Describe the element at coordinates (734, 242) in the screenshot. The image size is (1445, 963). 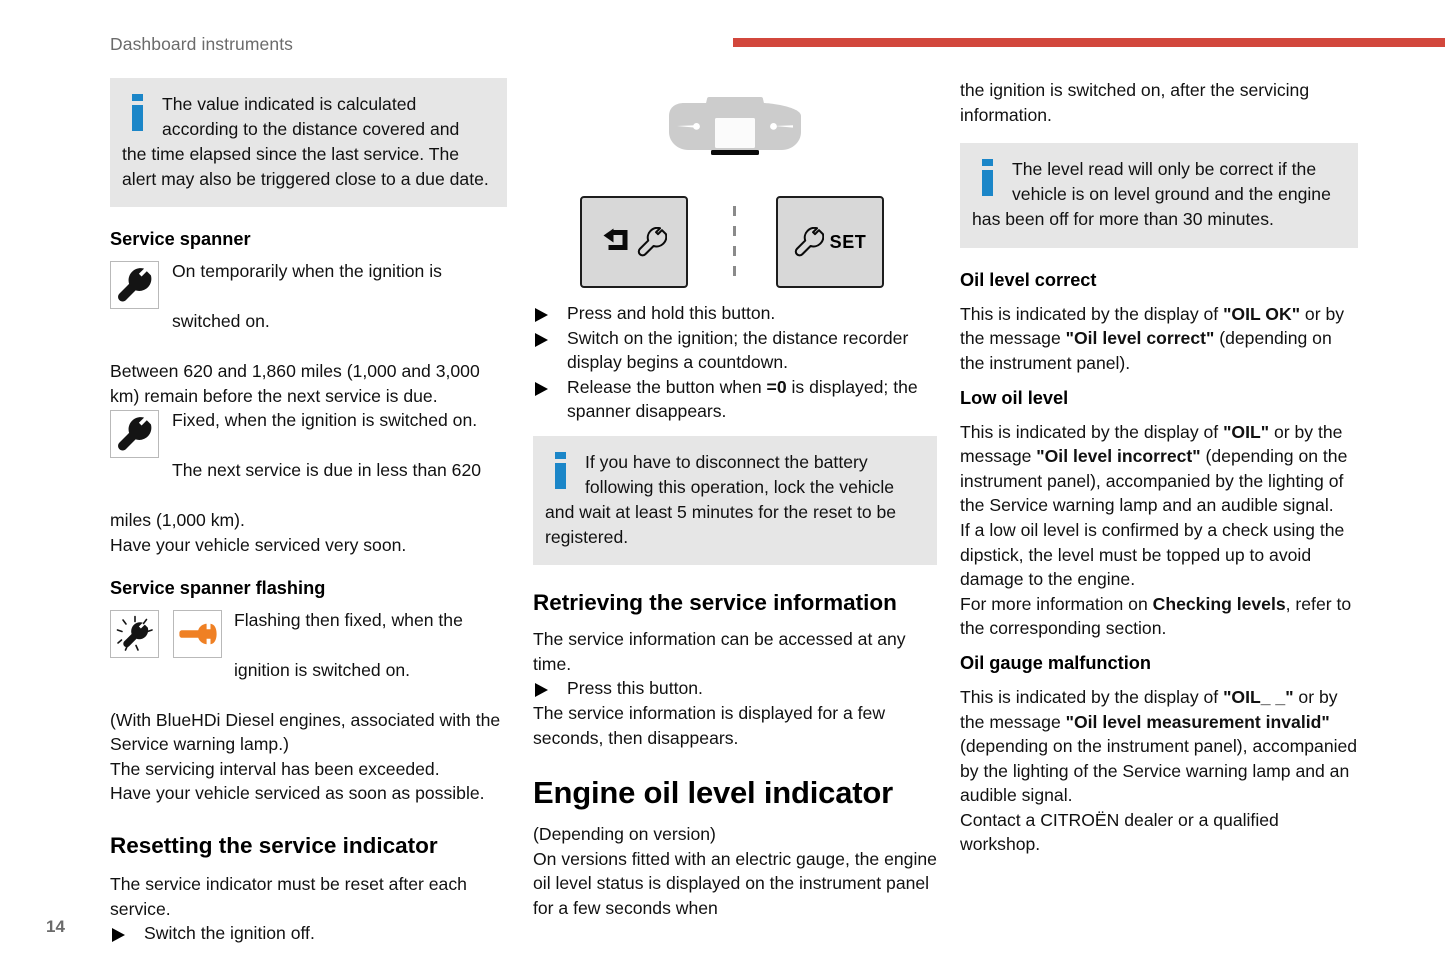
I see `divider-dashed-line` at that location.